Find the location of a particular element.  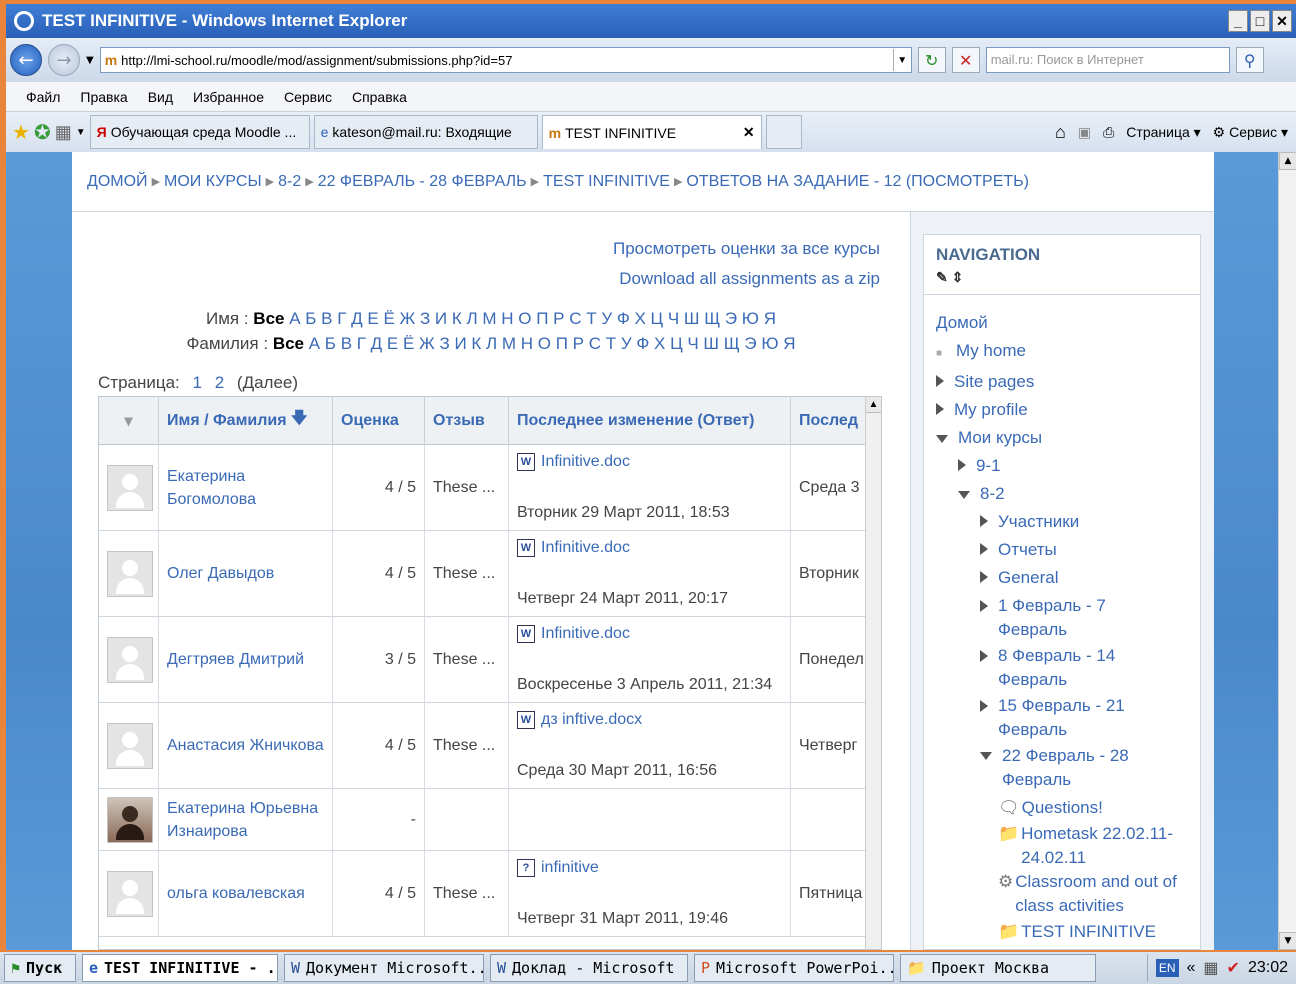

nav-site-pages: Site pages is located at coordinates (1062, 382).